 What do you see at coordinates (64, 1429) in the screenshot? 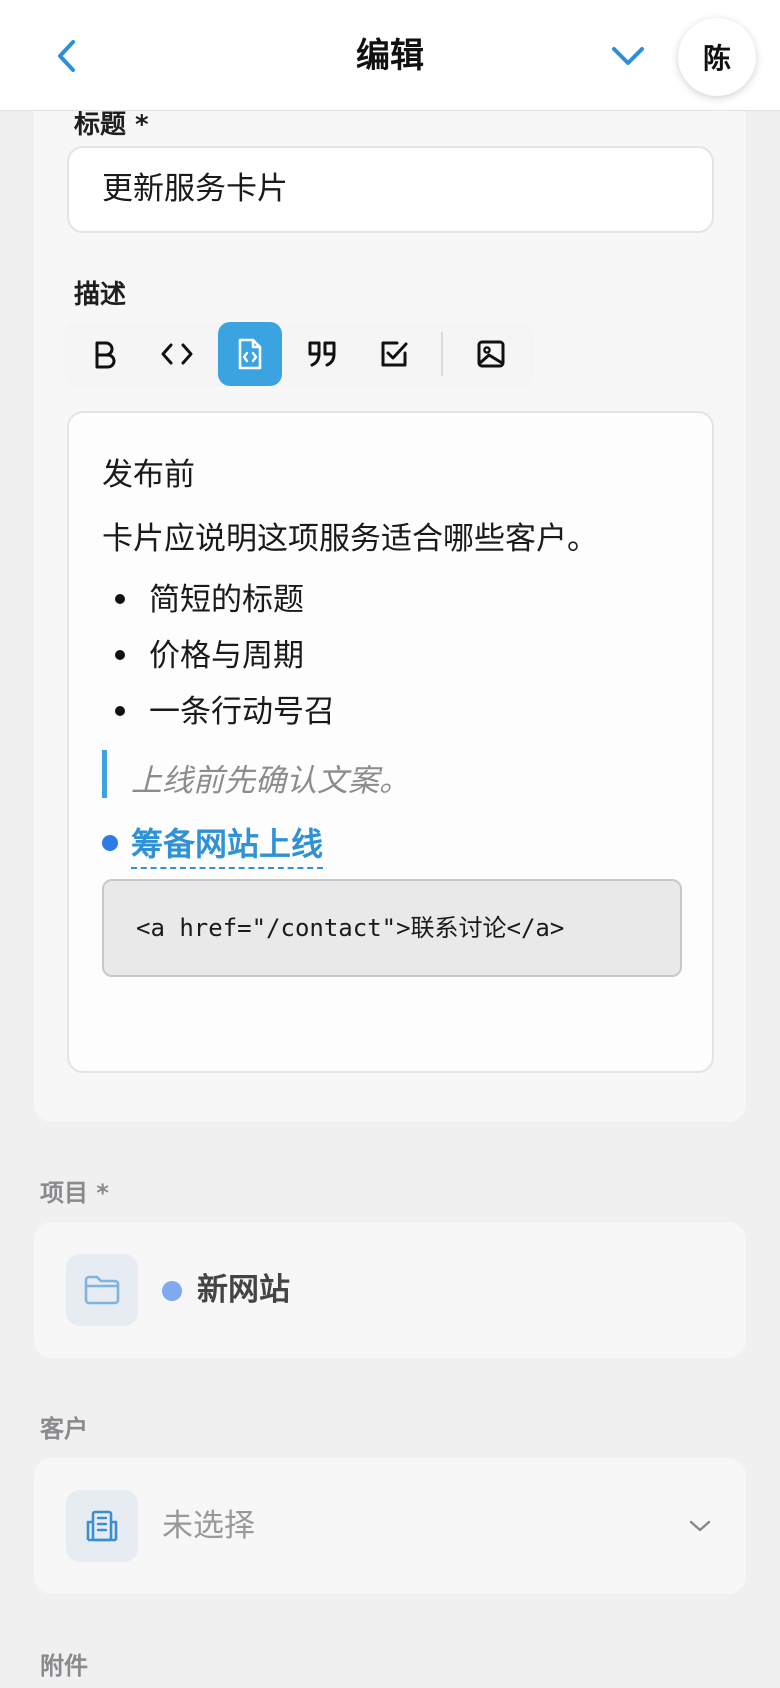
I see `client-label: 客户` at bounding box center [64, 1429].